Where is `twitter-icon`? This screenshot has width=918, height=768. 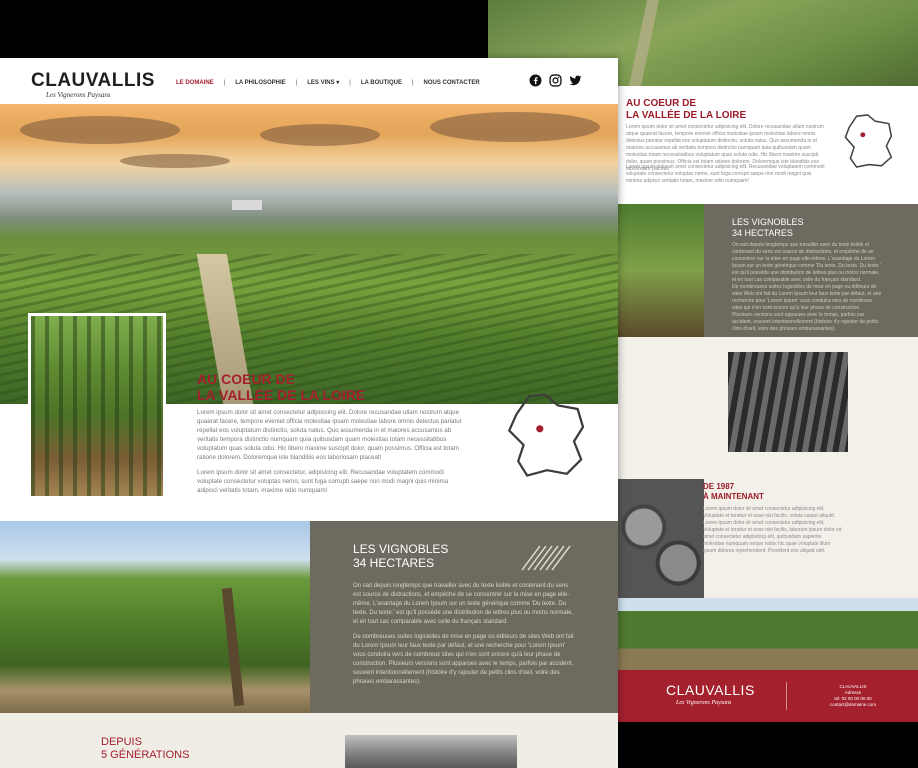
twitter-icon is located at coordinates (575, 80).